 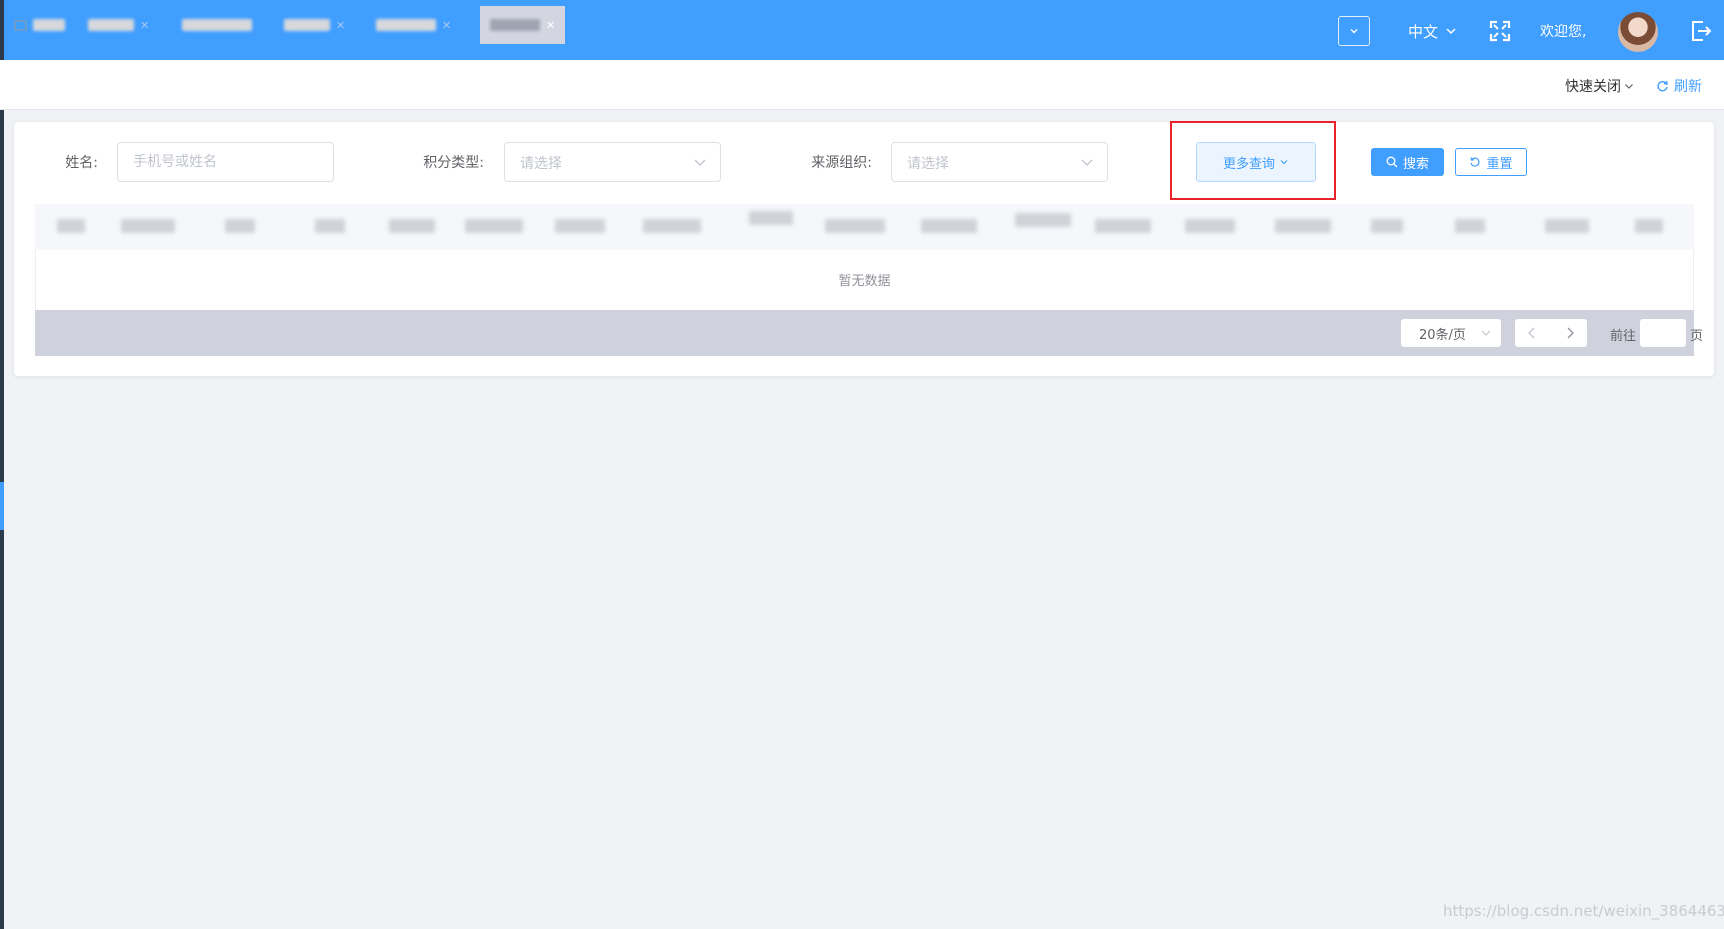 I want to click on column-header-points-after, so click(x=1043, y=220).